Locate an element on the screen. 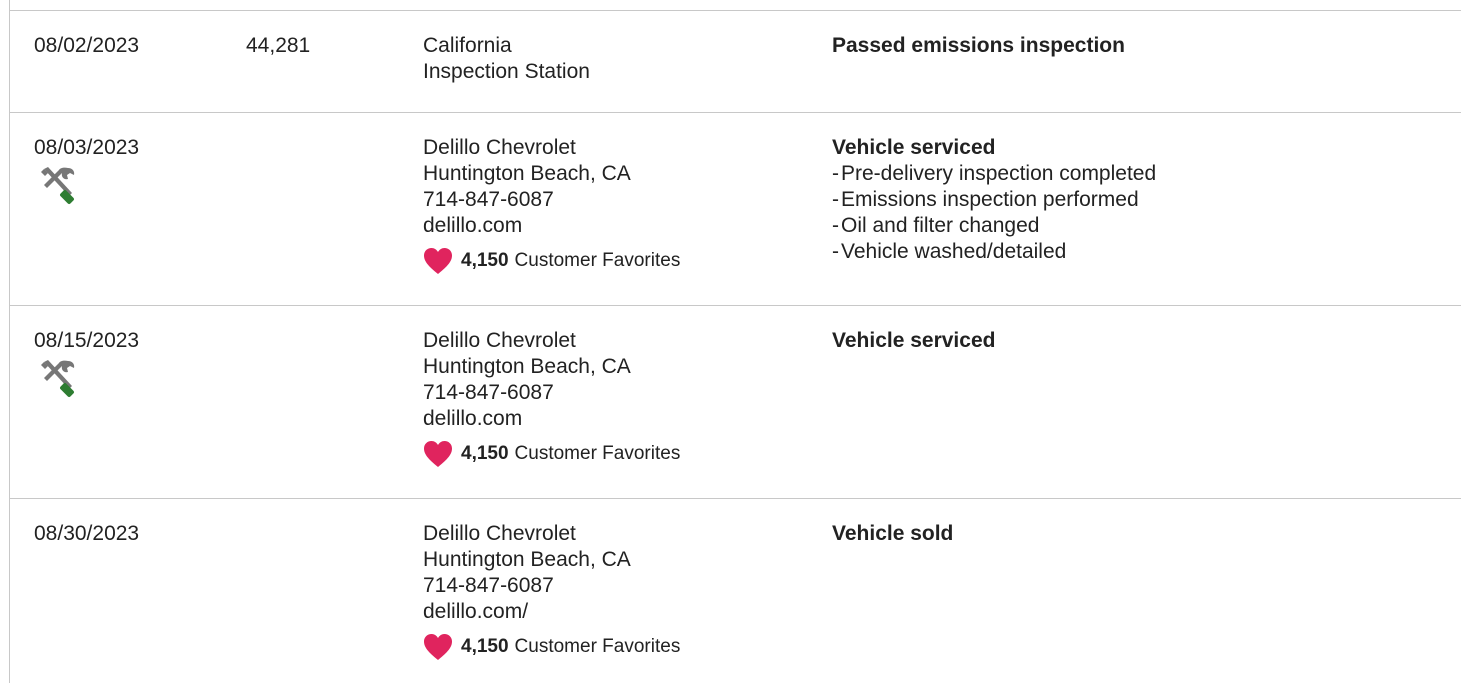 The width and height of the screenshot is (1461, 683). record-date-cell: 08/03/2023 is located at coordinates (86, 170).